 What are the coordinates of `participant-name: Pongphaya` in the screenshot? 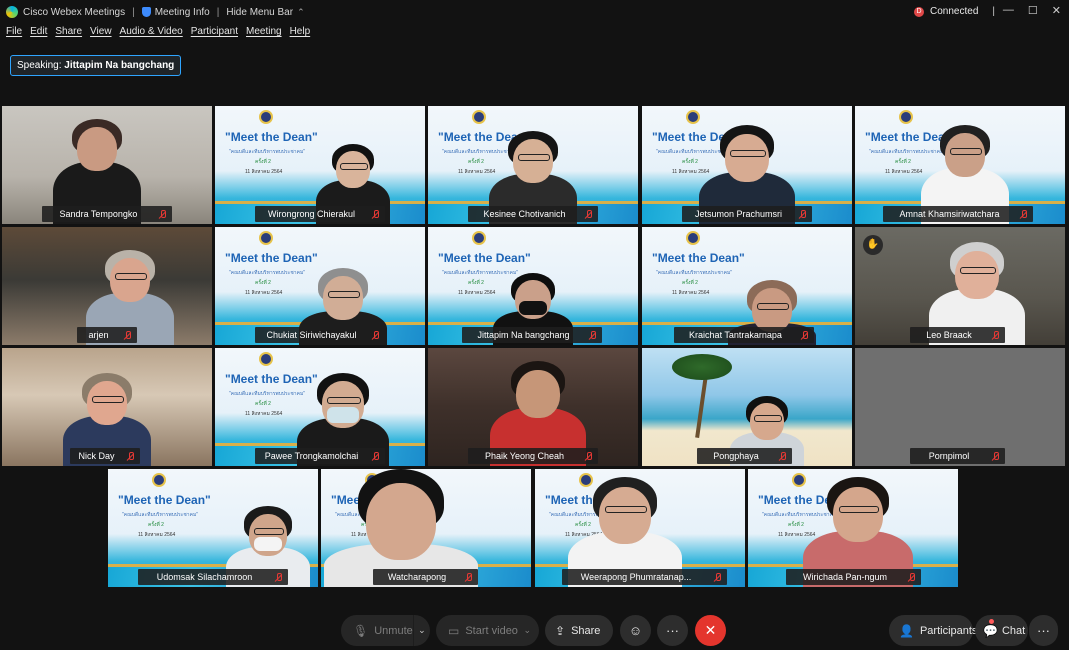 It's located at (736, 456).